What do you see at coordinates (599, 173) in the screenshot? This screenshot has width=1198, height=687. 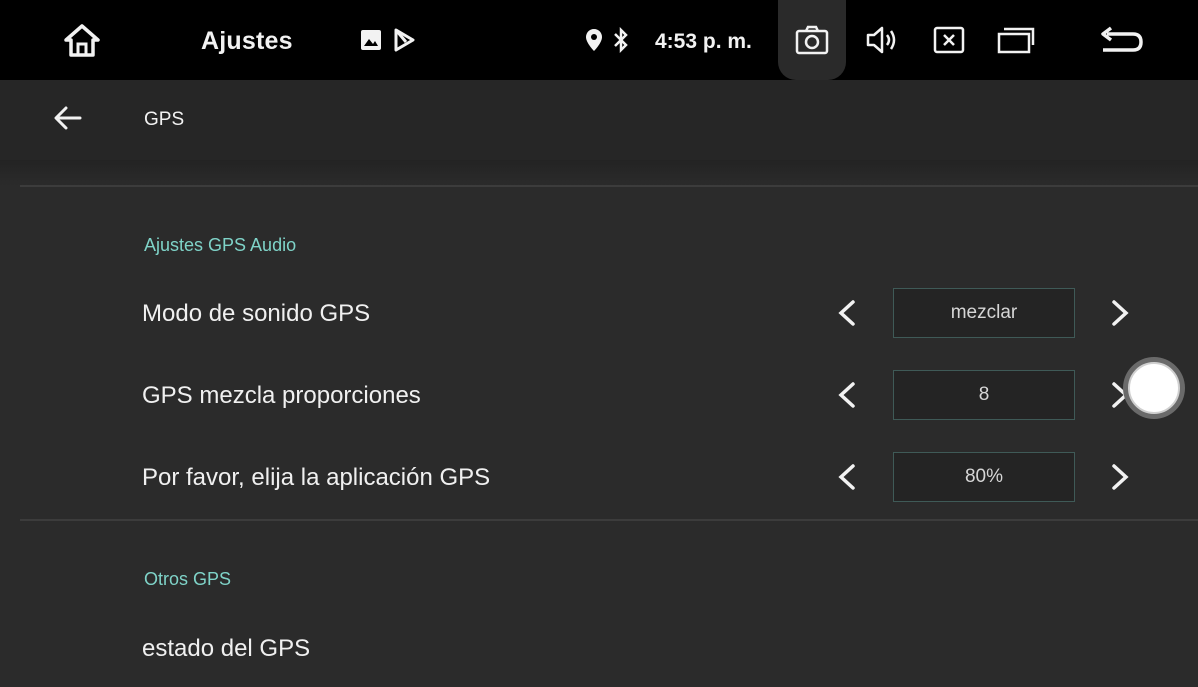 I see `toolbar-shadow` at bounding box center [599, 173].